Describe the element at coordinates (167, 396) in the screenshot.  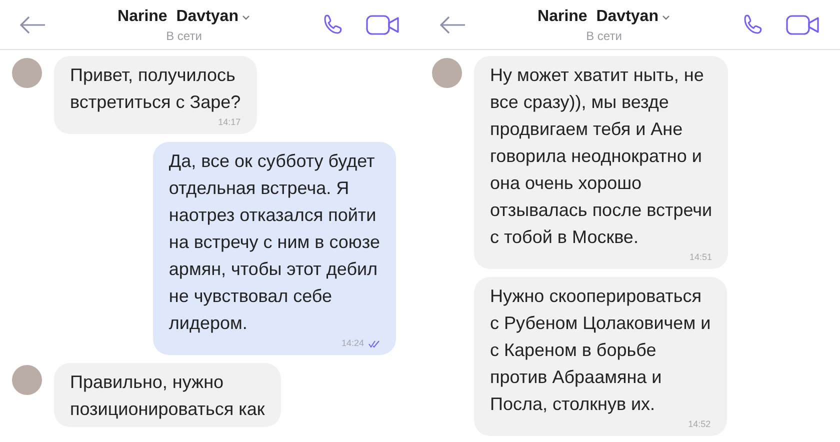
I see `message-text: Правильно, нужно позиционироваться как` at that location.